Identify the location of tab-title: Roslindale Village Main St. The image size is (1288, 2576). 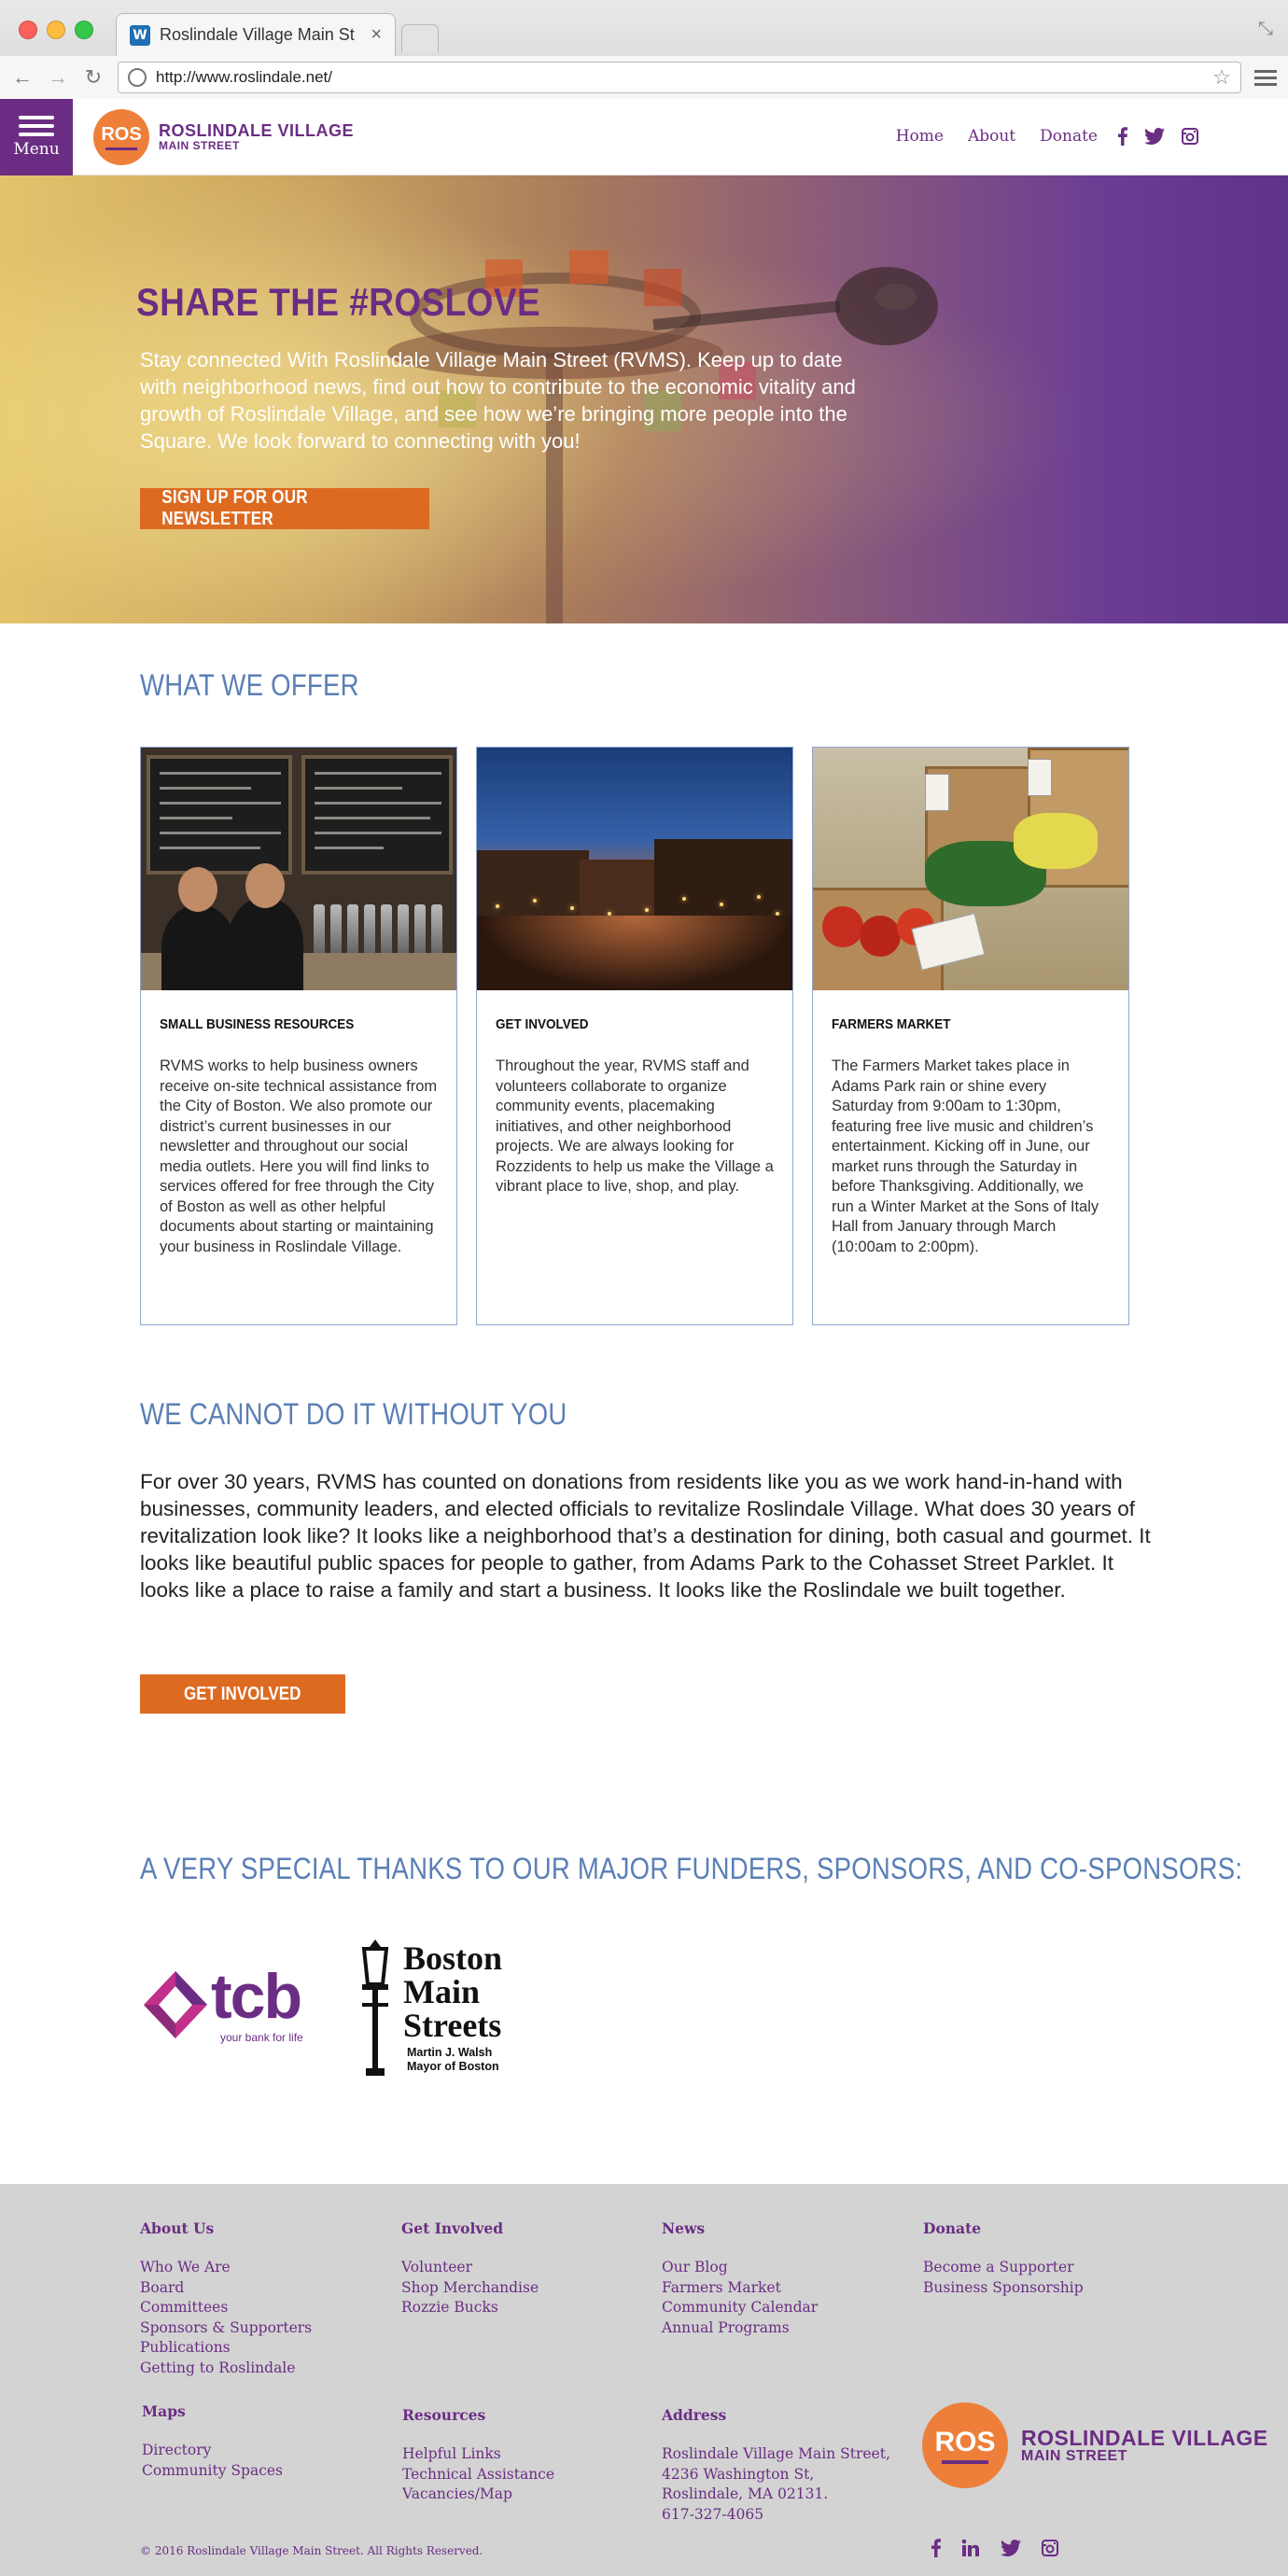
(257, 34).